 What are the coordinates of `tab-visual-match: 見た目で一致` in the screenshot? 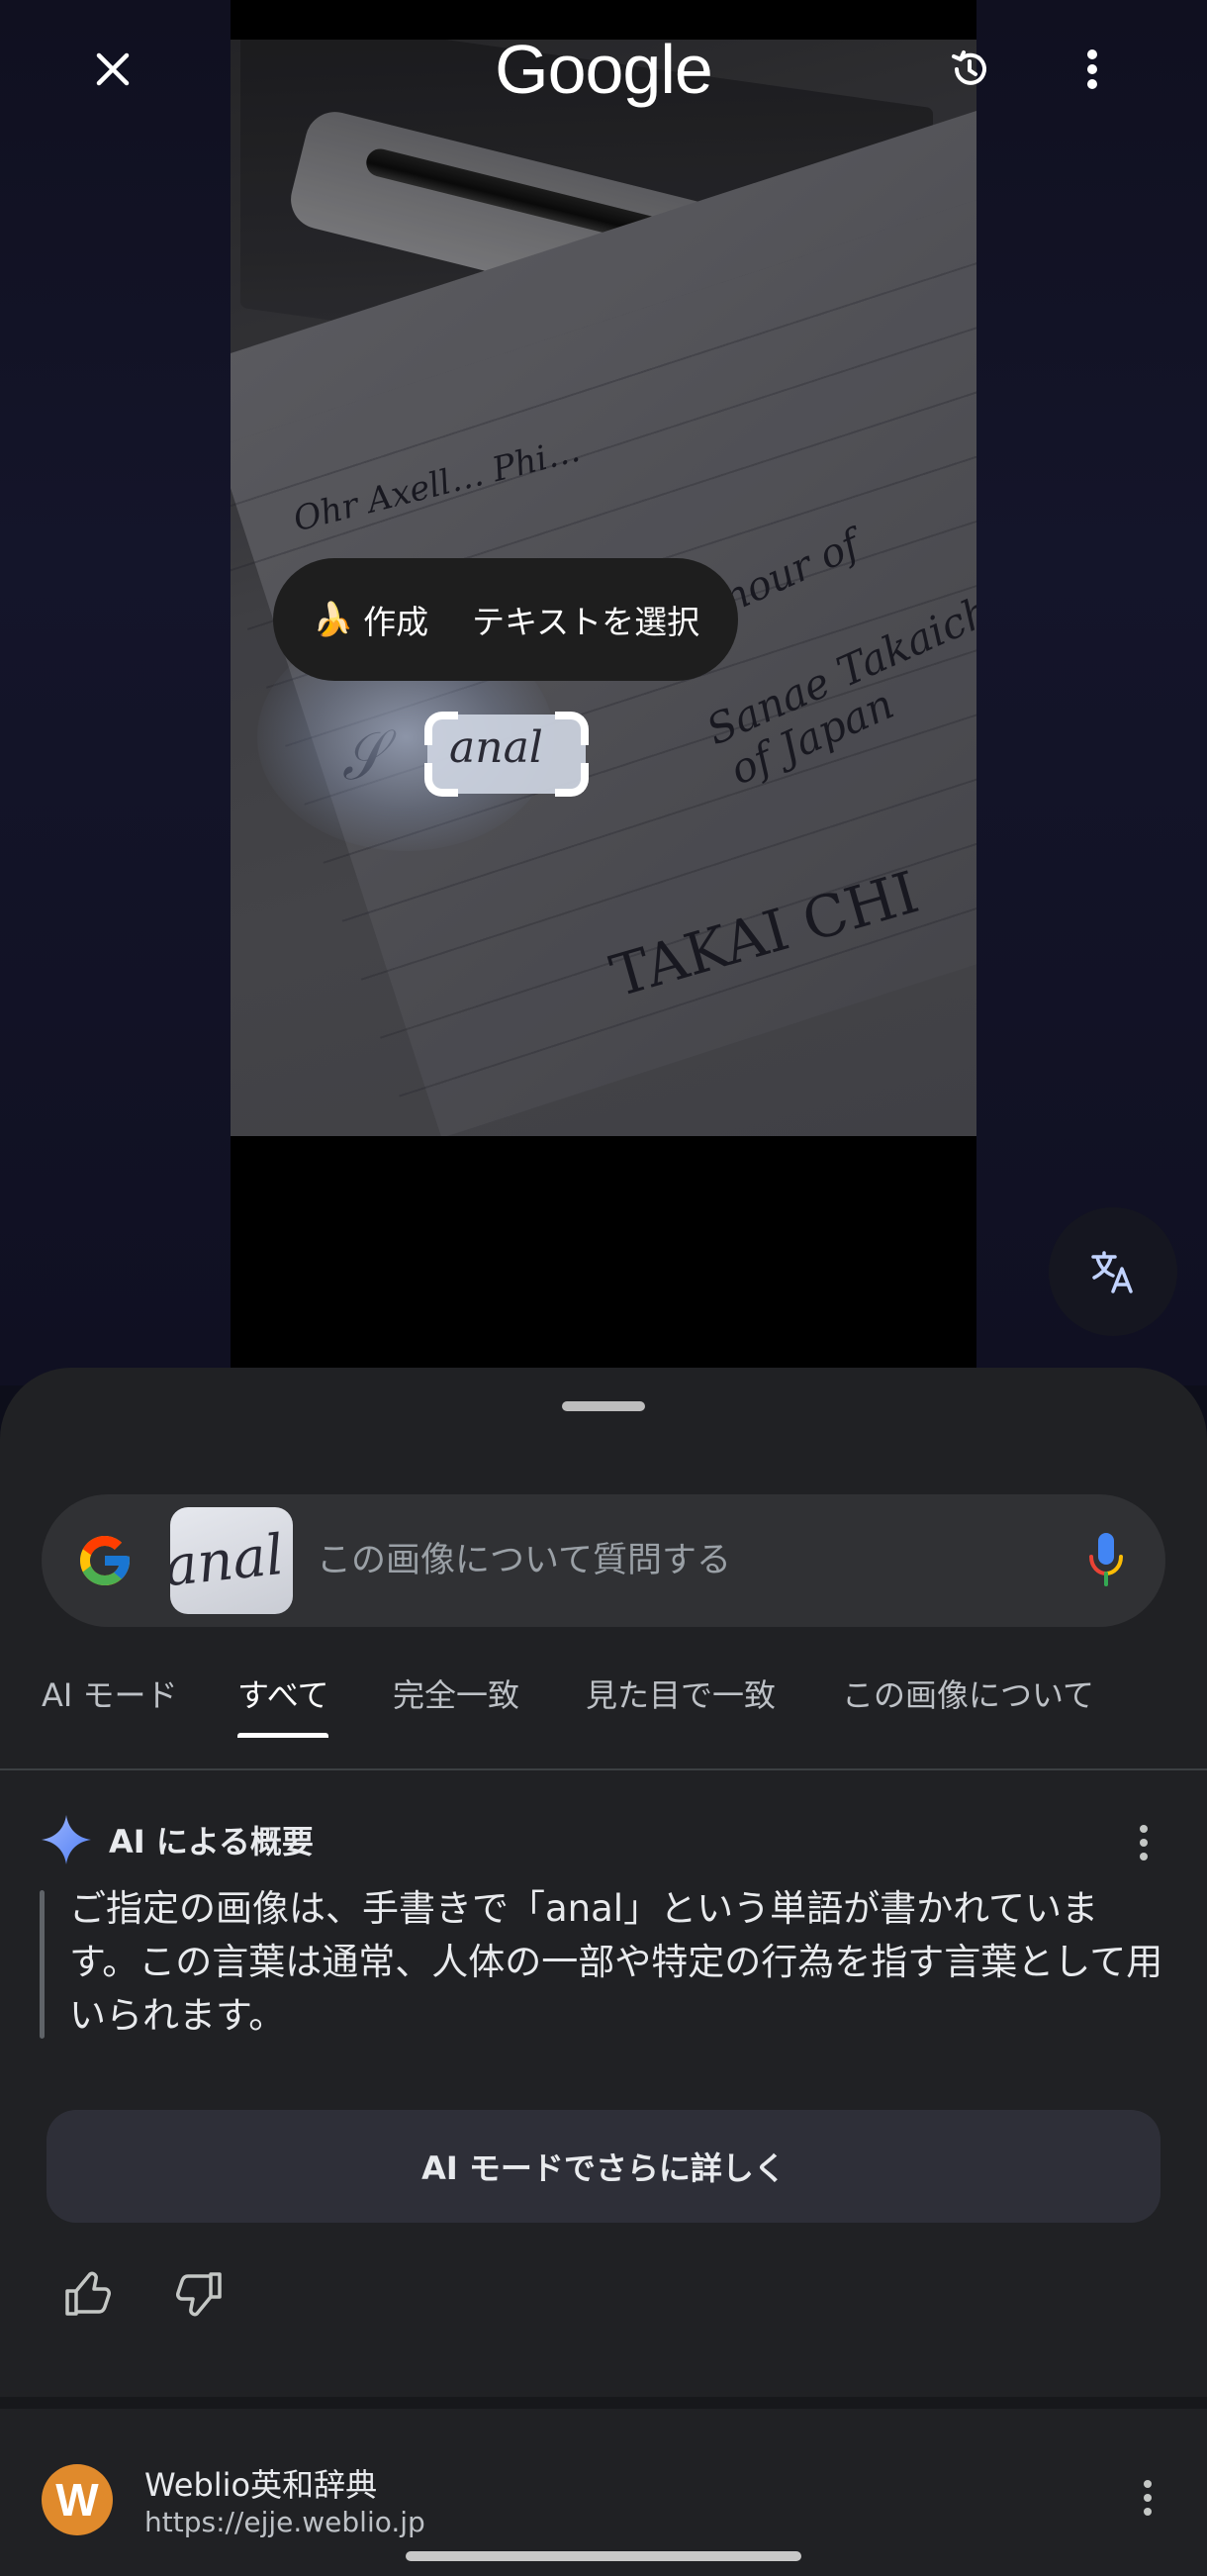 It's located at (681, 1701).